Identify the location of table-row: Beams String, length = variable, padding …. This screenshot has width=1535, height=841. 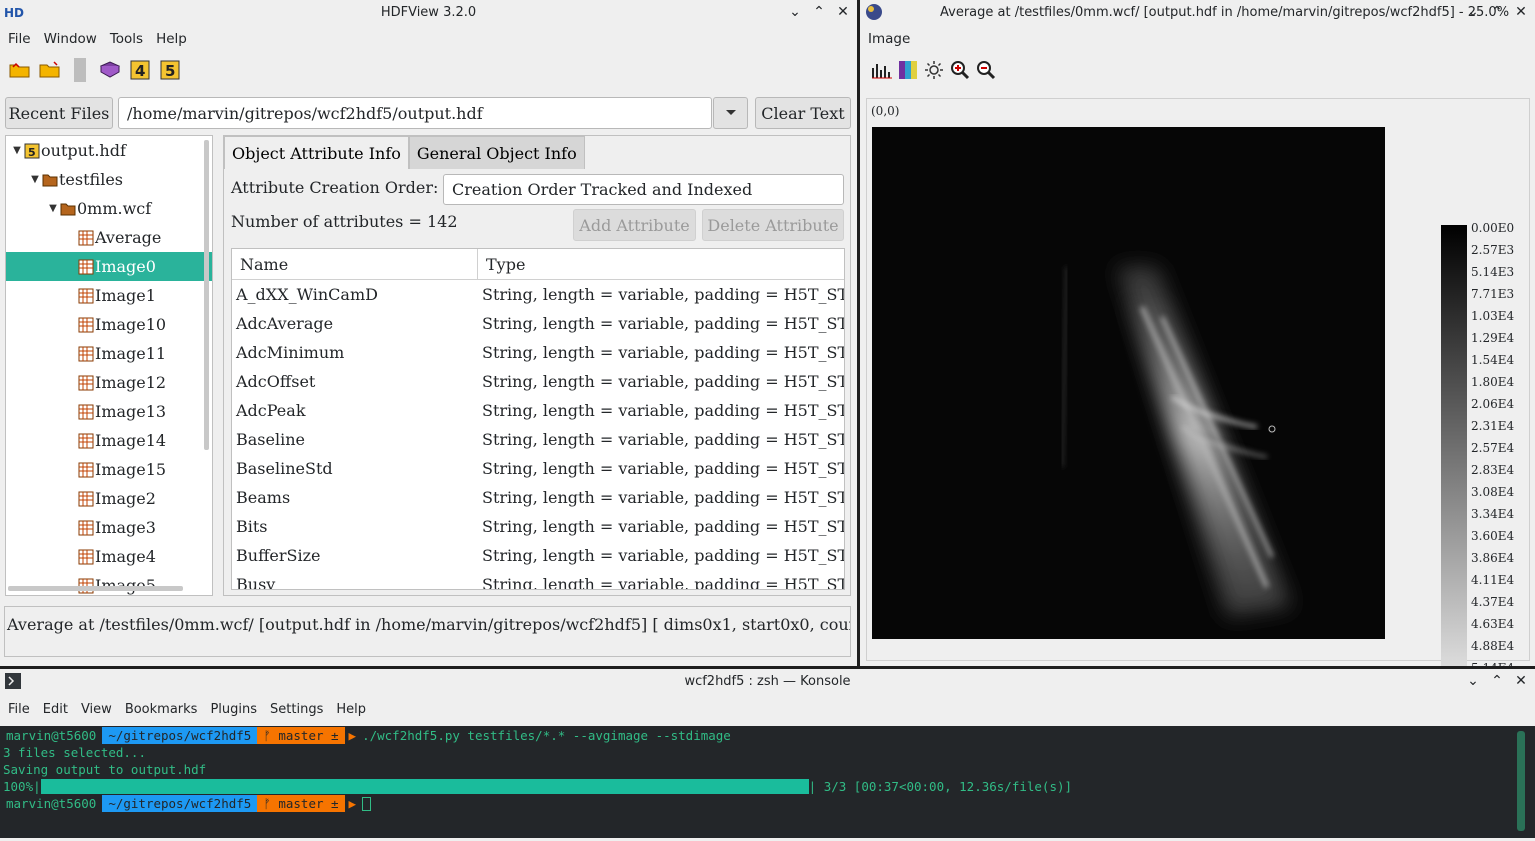
(538, 497).